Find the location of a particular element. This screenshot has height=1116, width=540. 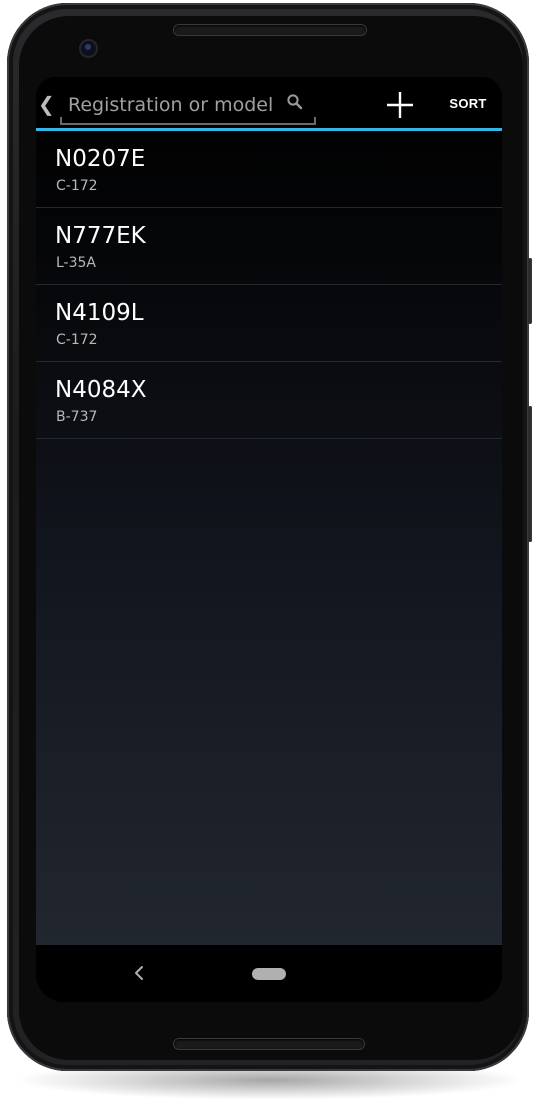

aircraft-registration: N4084X is located at coordinates (101, 390).